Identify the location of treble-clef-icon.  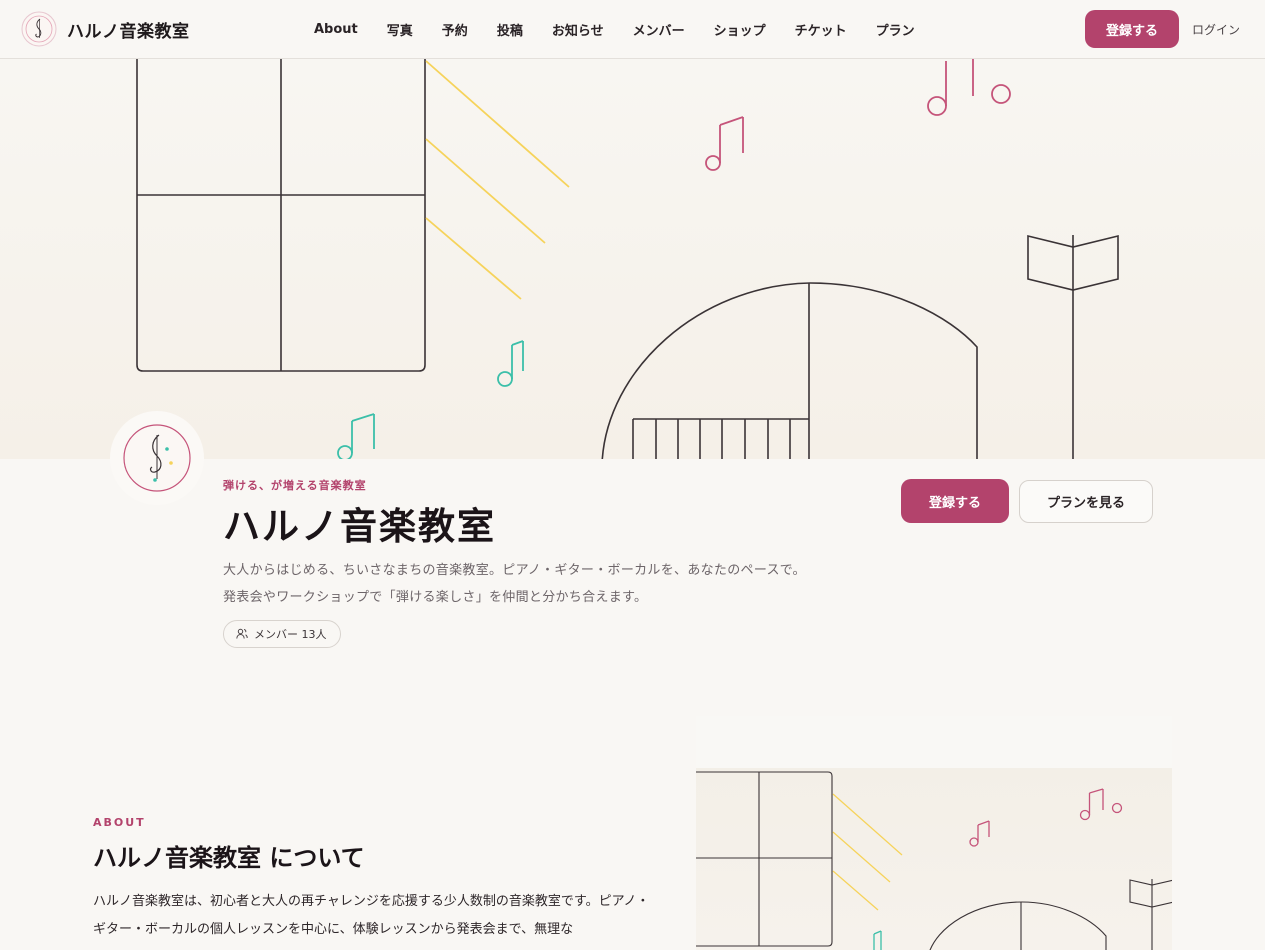
(157, 458).